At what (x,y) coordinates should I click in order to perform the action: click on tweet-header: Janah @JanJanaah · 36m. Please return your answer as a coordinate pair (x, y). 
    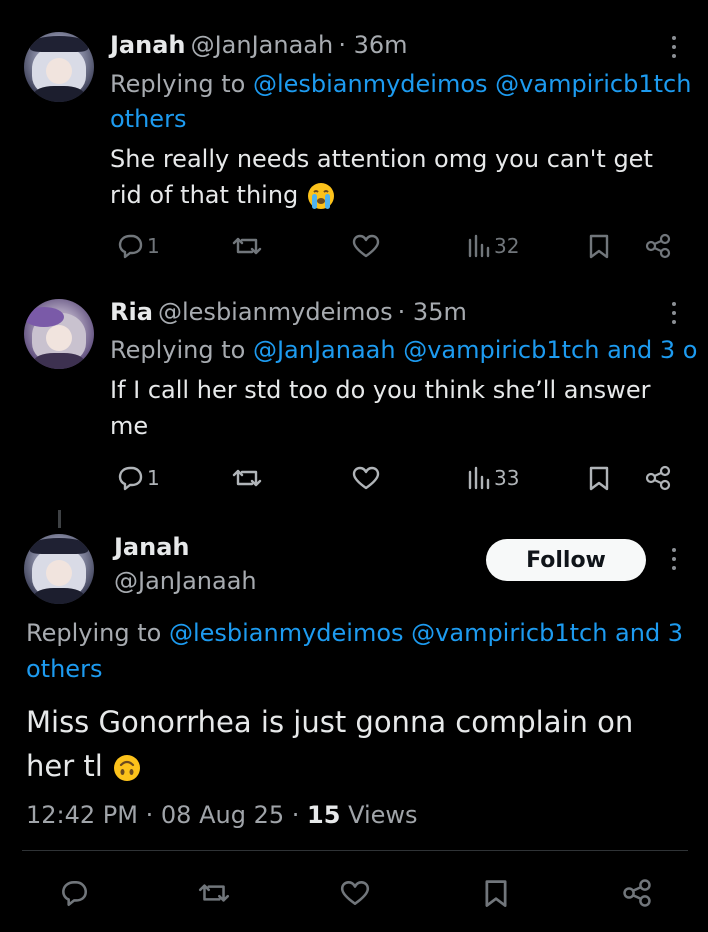
    Looking at the image, I should click on (259, 45).